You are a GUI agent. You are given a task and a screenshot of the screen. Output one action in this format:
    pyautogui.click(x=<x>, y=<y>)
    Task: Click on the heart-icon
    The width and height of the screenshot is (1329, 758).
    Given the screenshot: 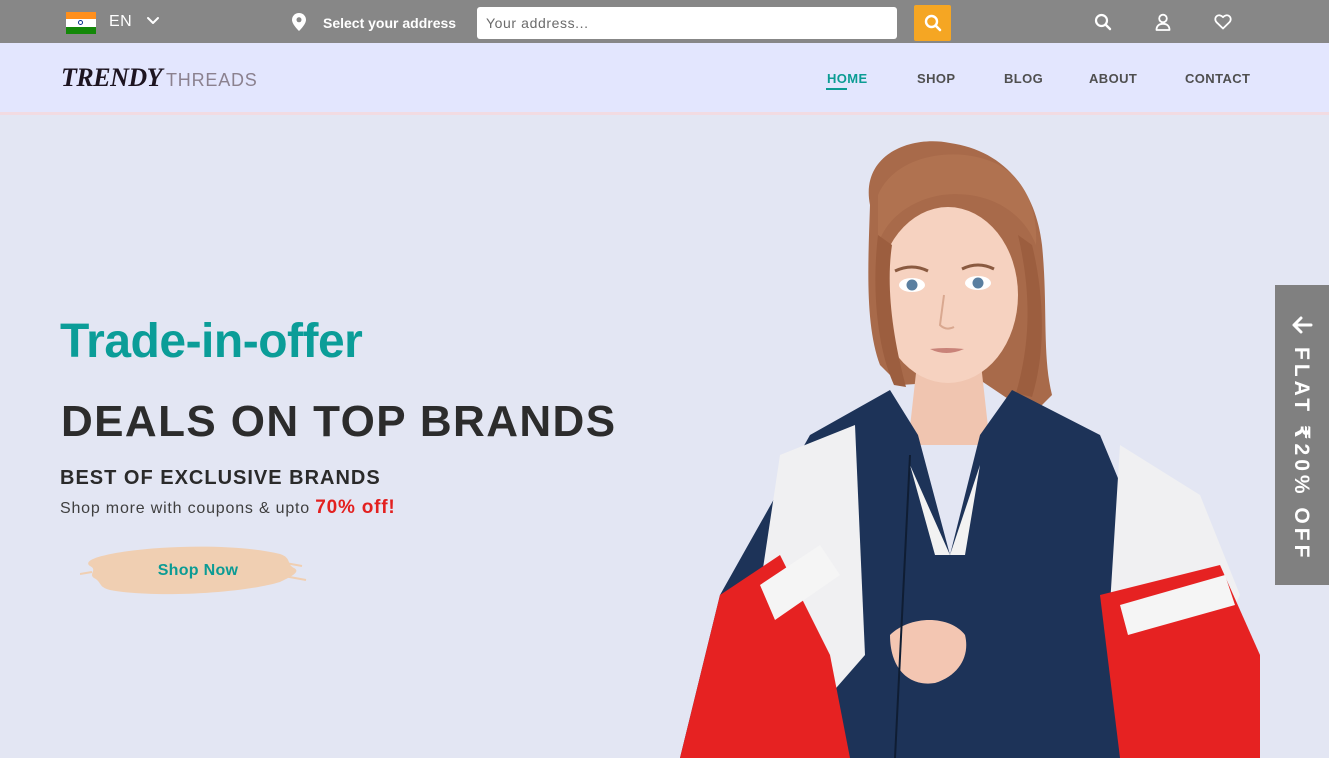 What is the action you would take?
    pyautogui.click(x=1223, y=22)
    